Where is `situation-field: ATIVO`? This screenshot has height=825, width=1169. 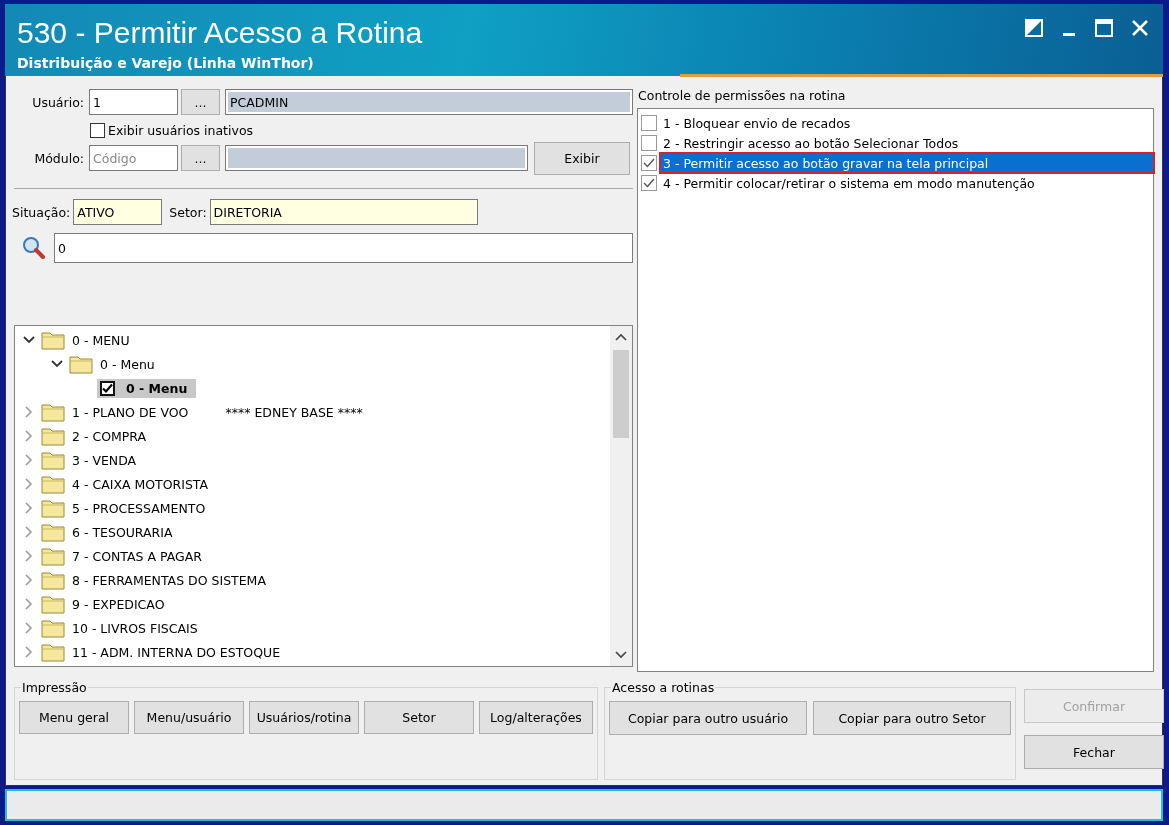 situation-field: ATIVO is located at coordinates (118, 212).